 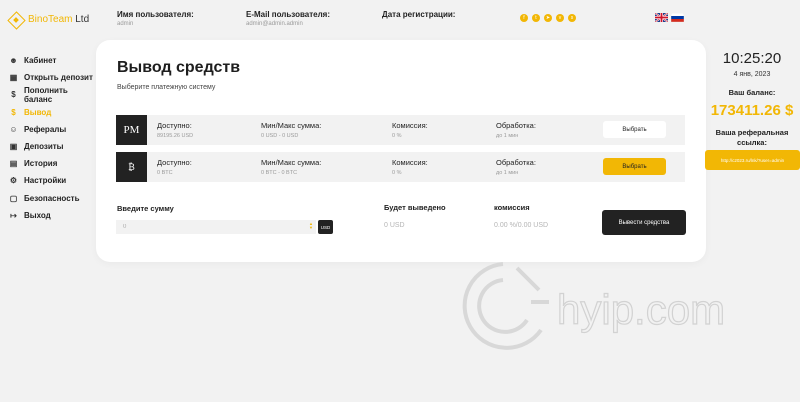 What do you see at coordinates (13, 129) in the screenshot?
I see `users-icon: ☺` at bounding box center [13, 129].